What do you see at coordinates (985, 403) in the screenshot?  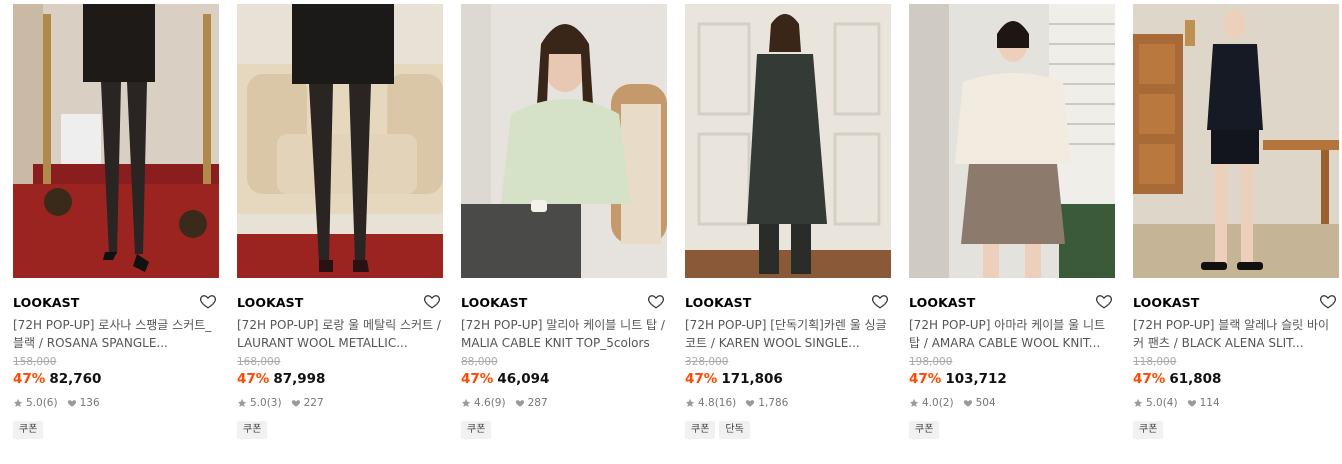 I see `like-count: 504` at bounding box center [985, 403].